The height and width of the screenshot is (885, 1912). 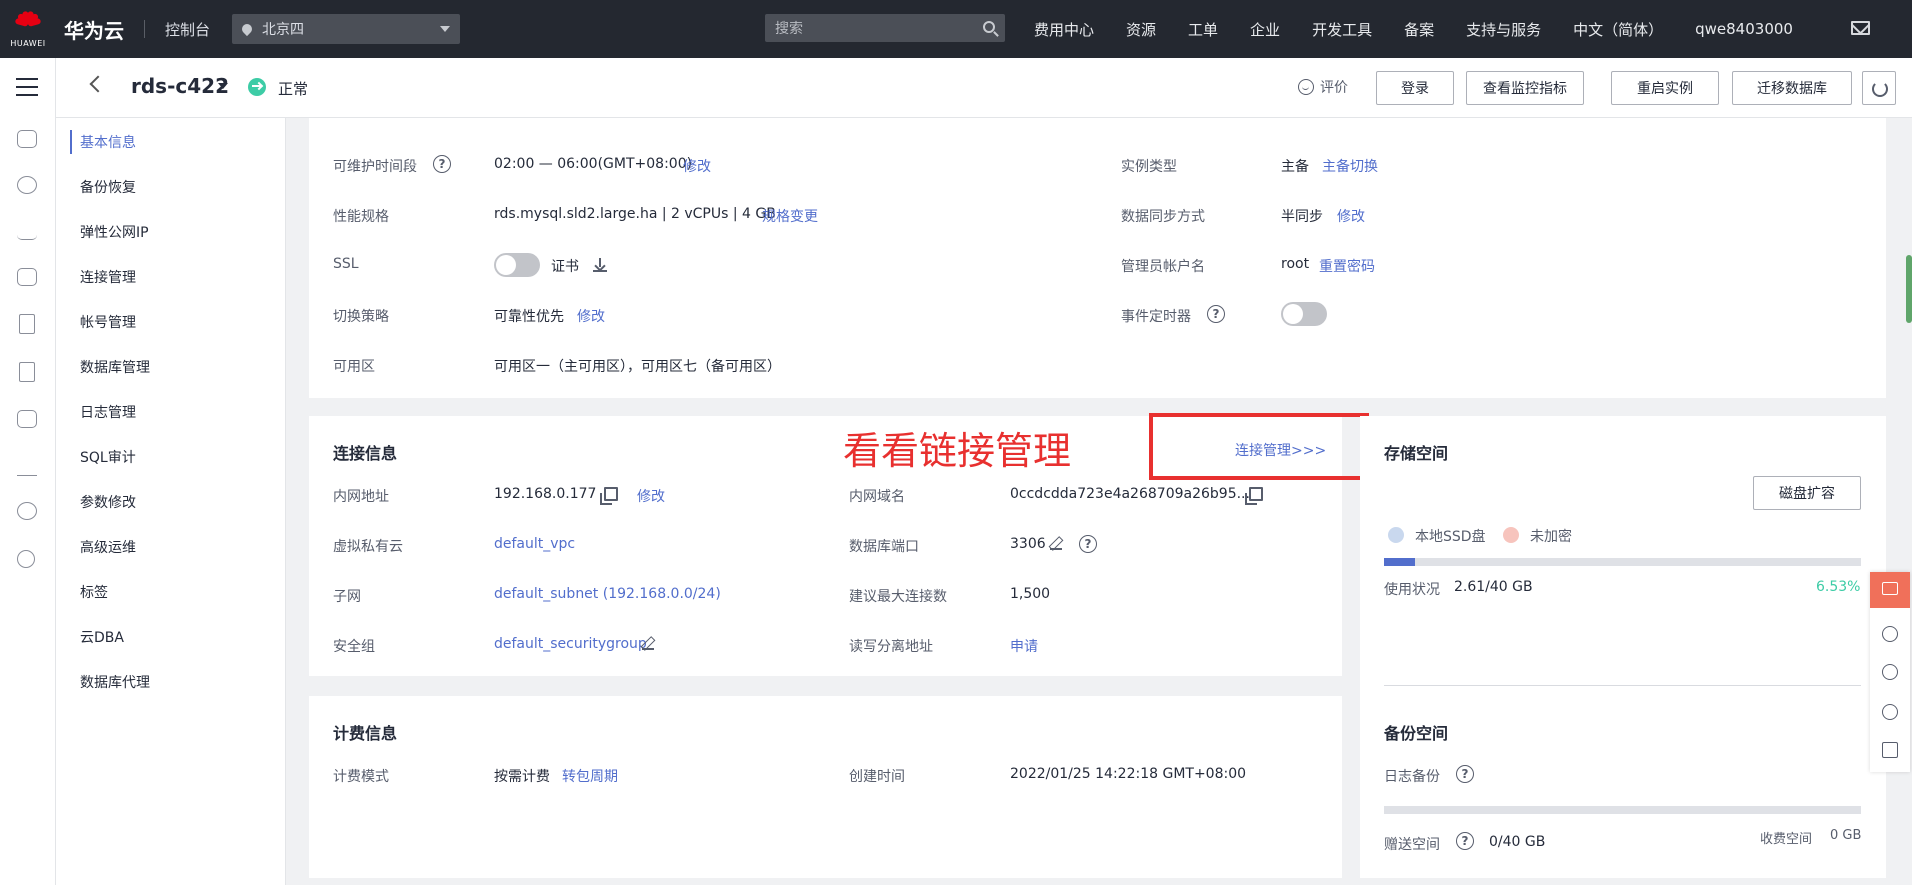 What do you see at coordinates (1024, 646) in the screenshot?
I see `rw-split-apply-link: 申请` at bounding box center [1024, 646].